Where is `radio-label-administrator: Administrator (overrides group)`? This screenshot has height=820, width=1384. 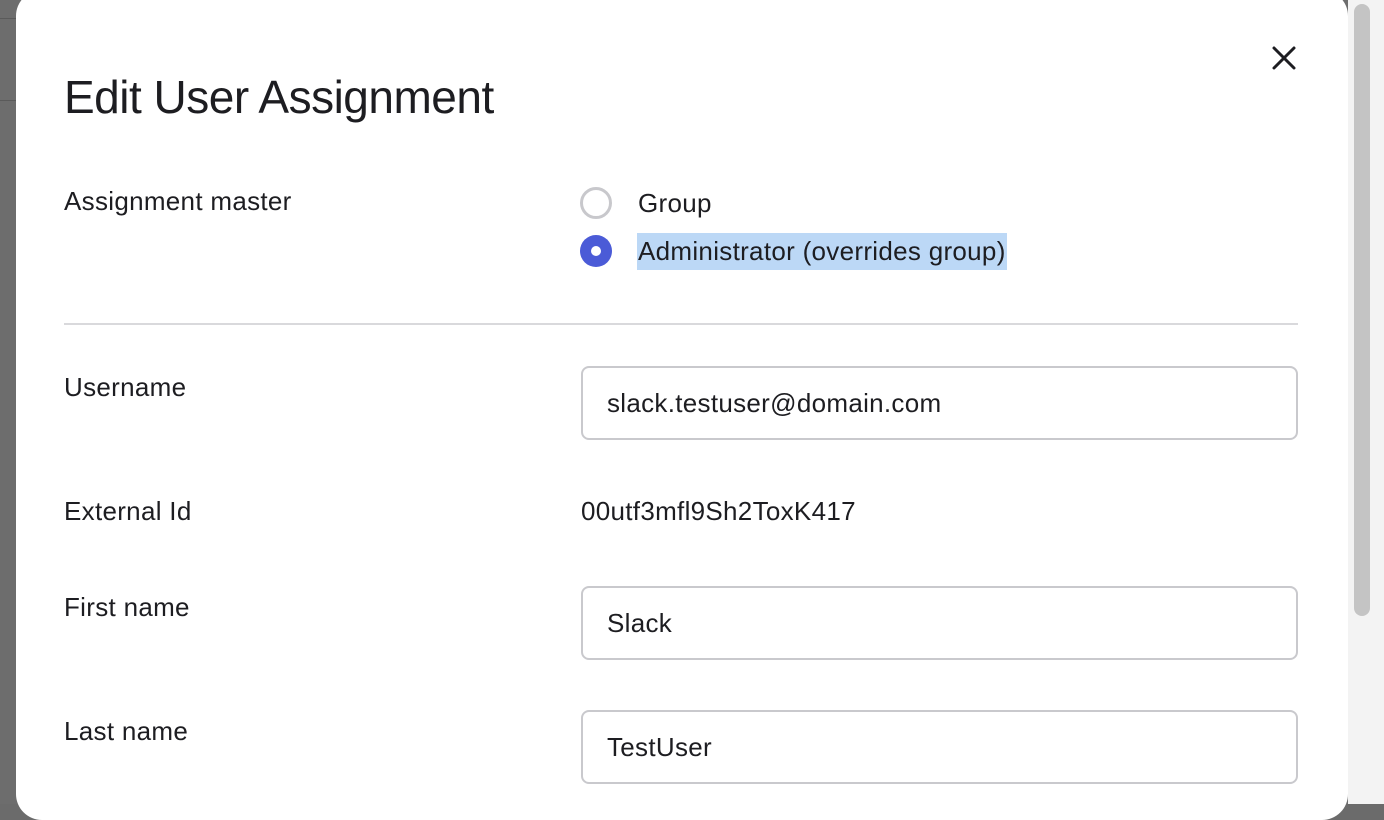 radio-label-administrator: Administrator (overrides group) is located at coordinates (822, 251).